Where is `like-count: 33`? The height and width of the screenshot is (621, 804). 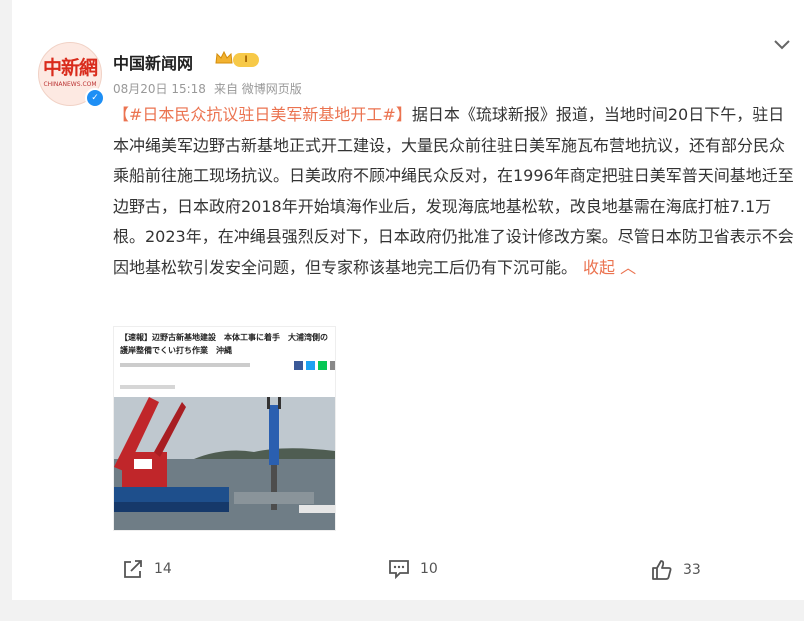
like-count: 33 is located at coordinates (692, 570).